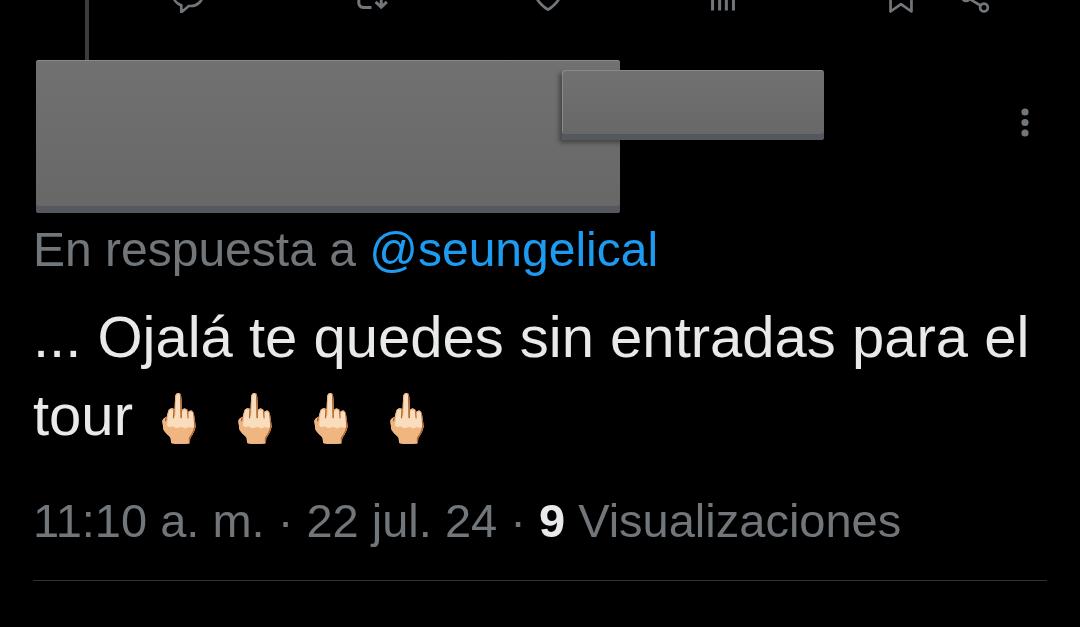 The height and width of the screenshot is (627, 1080). Describe the element at coordinates (188, 6) in the screenshot. I see `reply-icon` at that location.